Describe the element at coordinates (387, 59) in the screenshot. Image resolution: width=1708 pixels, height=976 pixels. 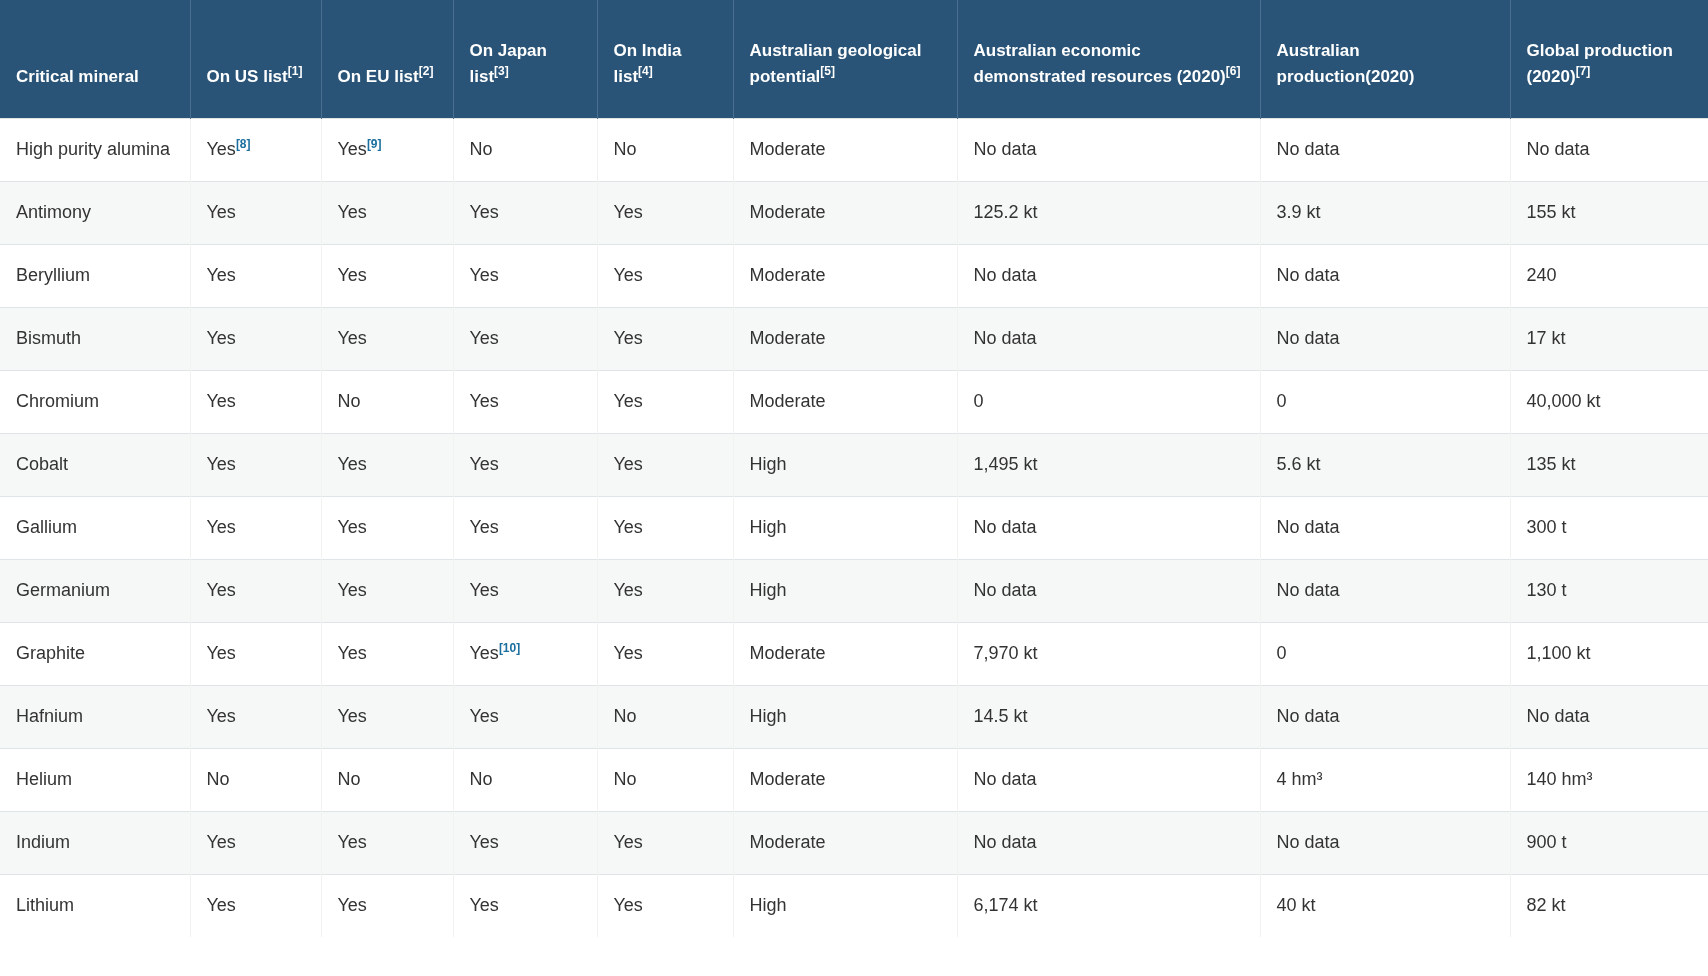
I see `column-header: On EU list$^{[2]}$` at that location.